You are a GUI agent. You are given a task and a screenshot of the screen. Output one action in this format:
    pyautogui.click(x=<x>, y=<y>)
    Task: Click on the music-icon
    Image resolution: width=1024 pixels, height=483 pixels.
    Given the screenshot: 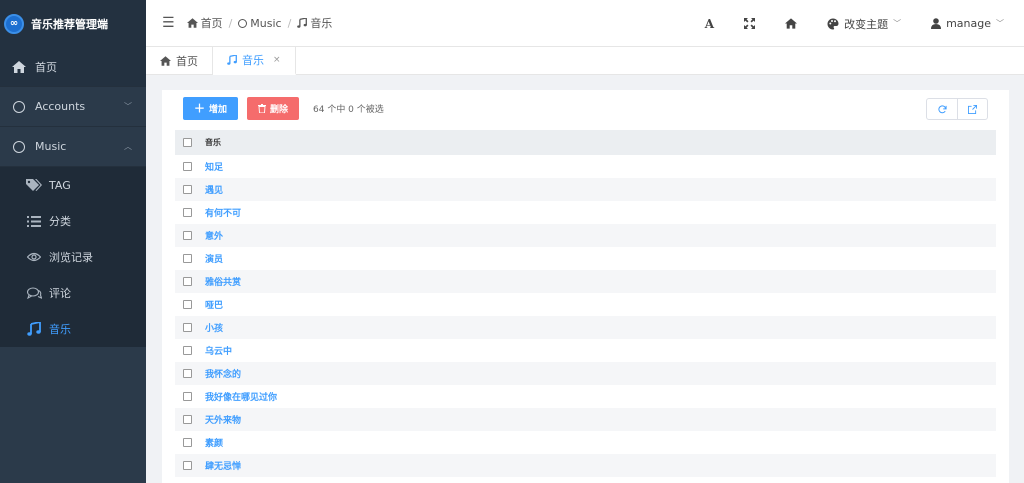 What is the action you would take?
    pyautogui.click(x=232, y=60)
    